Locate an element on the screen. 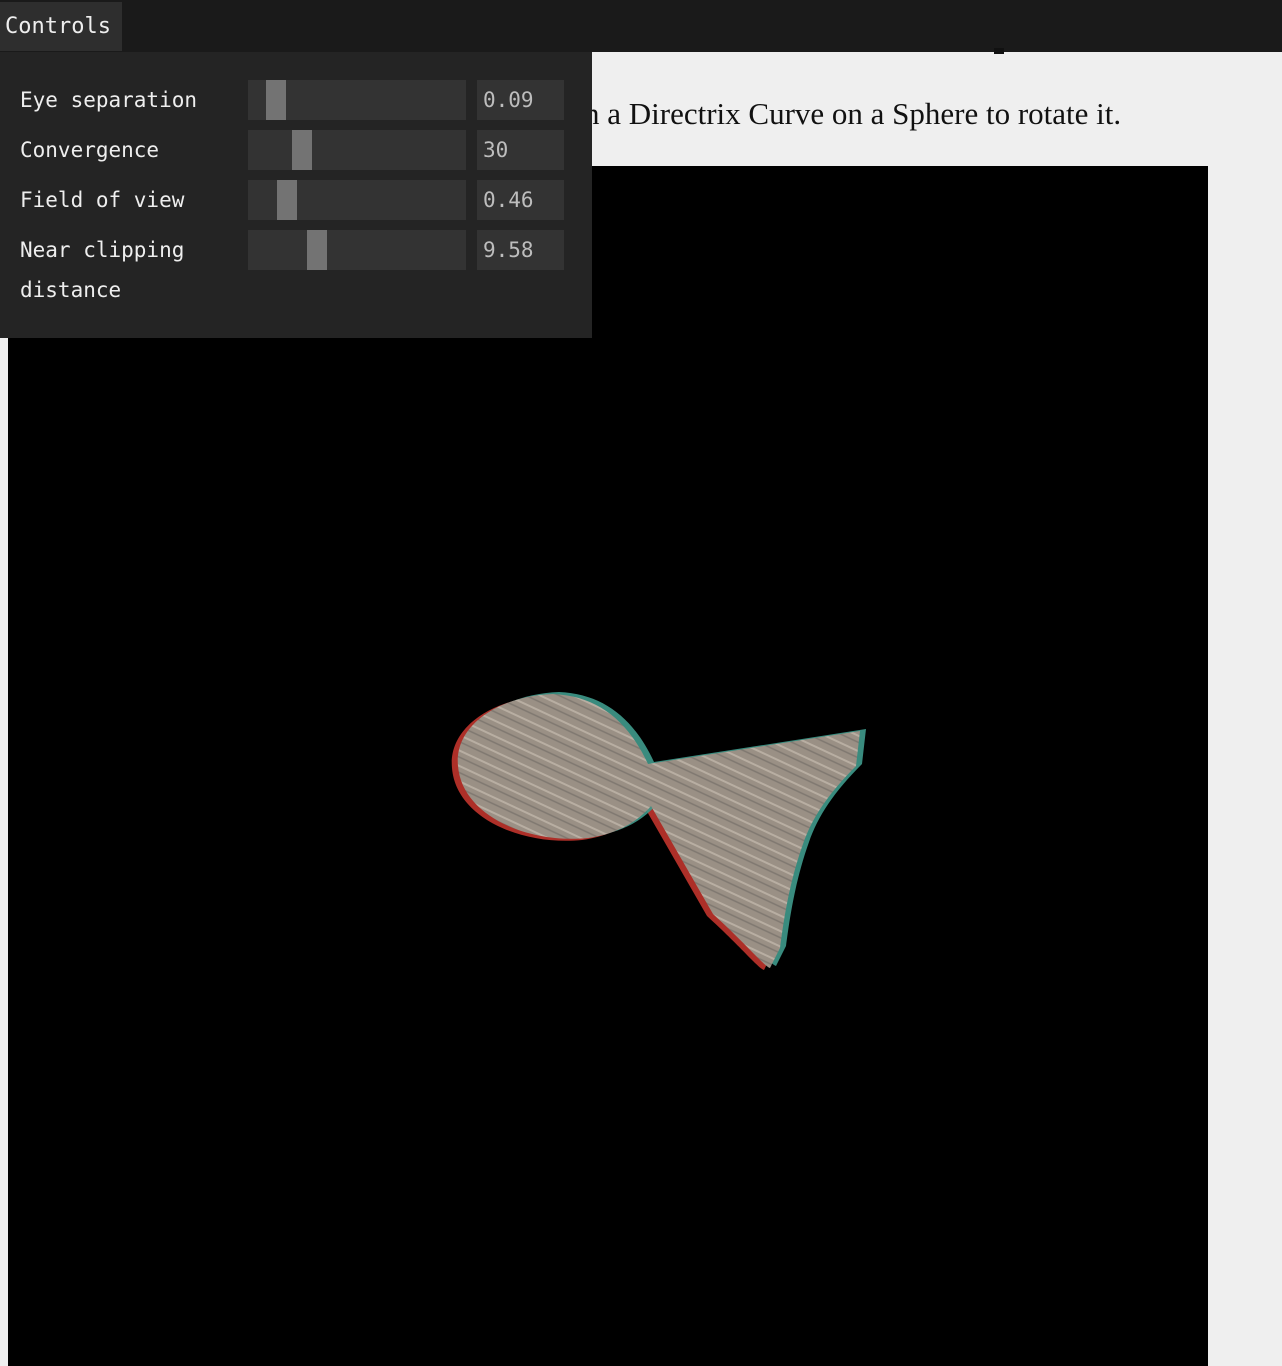  eye-separation-label: Eye separation is located at coordinates (109, 100).